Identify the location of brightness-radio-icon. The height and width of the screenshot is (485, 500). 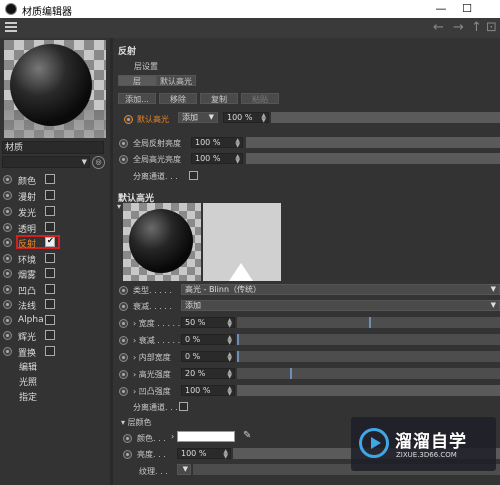
(127, 454).